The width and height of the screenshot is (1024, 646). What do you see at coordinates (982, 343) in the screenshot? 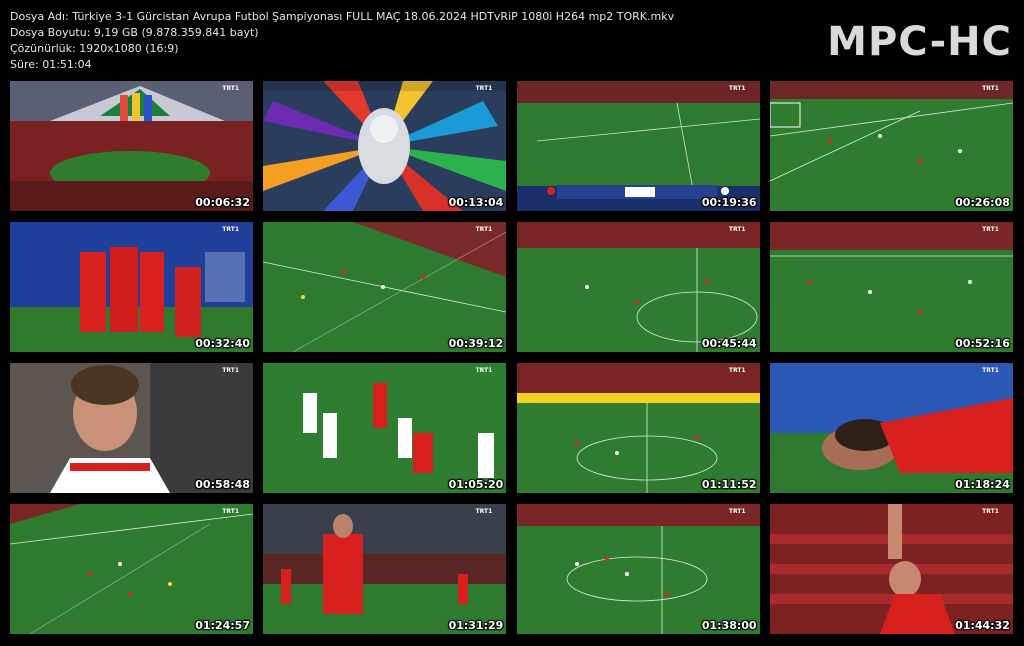
I see `thumbnail-timestamp: 00:52:16` at bounding box center [982, 343].